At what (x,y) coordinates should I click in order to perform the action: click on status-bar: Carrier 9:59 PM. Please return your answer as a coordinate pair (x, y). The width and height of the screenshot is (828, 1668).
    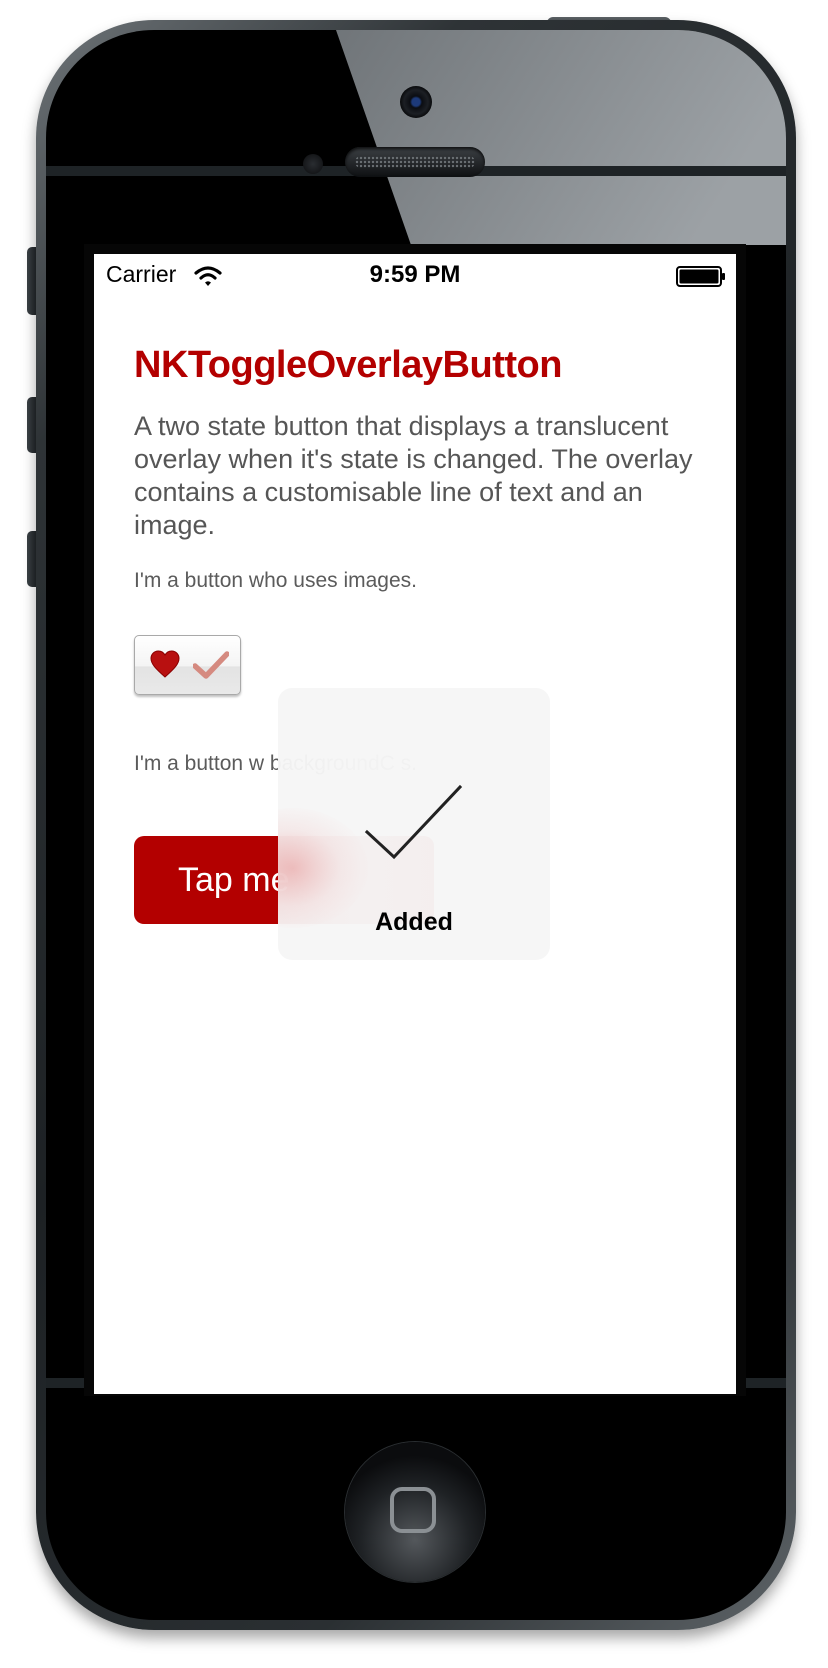
    Looking at the image, I should click on (415, 274).